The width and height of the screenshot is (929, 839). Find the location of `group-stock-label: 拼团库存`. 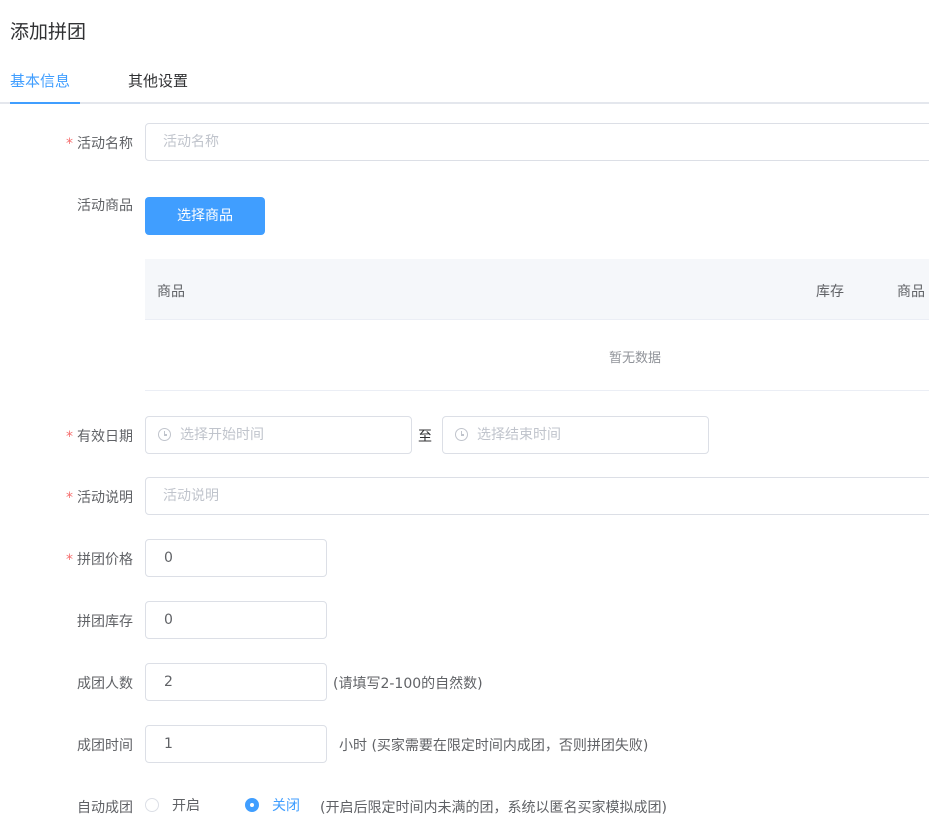

group-stock-label: 拼团库存 is located at coordinates (105, 622).